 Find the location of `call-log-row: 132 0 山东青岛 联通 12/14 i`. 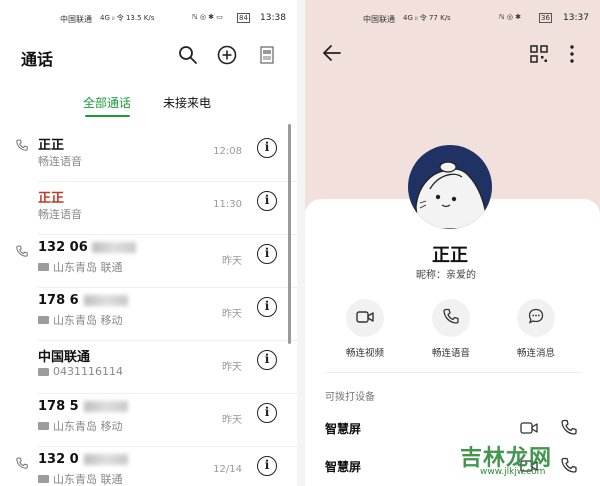

call-log-row: 132 0 山东青岛 联通 12/14 i is located at coordinates (148, 467).